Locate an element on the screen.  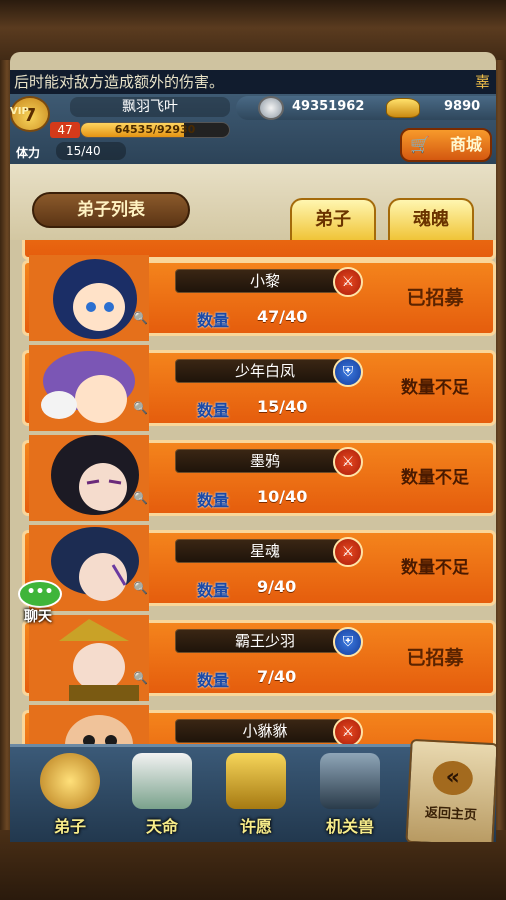
mech-beast-icon is located at coordinates (350, 781).